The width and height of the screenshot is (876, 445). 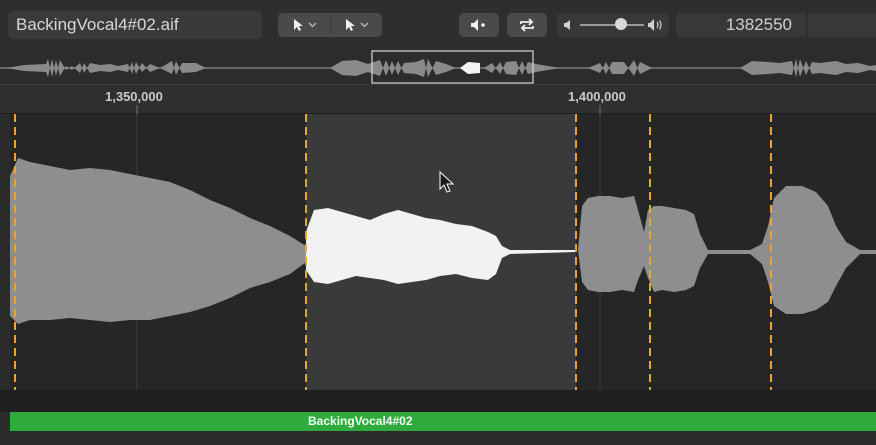 I want to click on timeline-ruler: 1,350,000 1,400,000, so click(x=438, y=99).